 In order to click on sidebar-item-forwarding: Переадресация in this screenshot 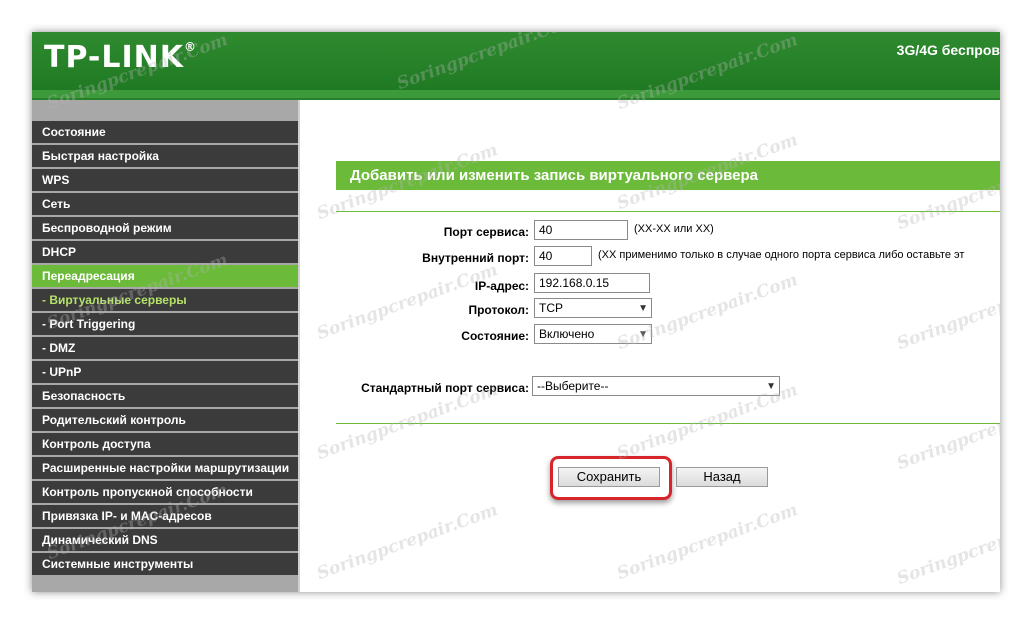, I will do `click(165, 276)`.